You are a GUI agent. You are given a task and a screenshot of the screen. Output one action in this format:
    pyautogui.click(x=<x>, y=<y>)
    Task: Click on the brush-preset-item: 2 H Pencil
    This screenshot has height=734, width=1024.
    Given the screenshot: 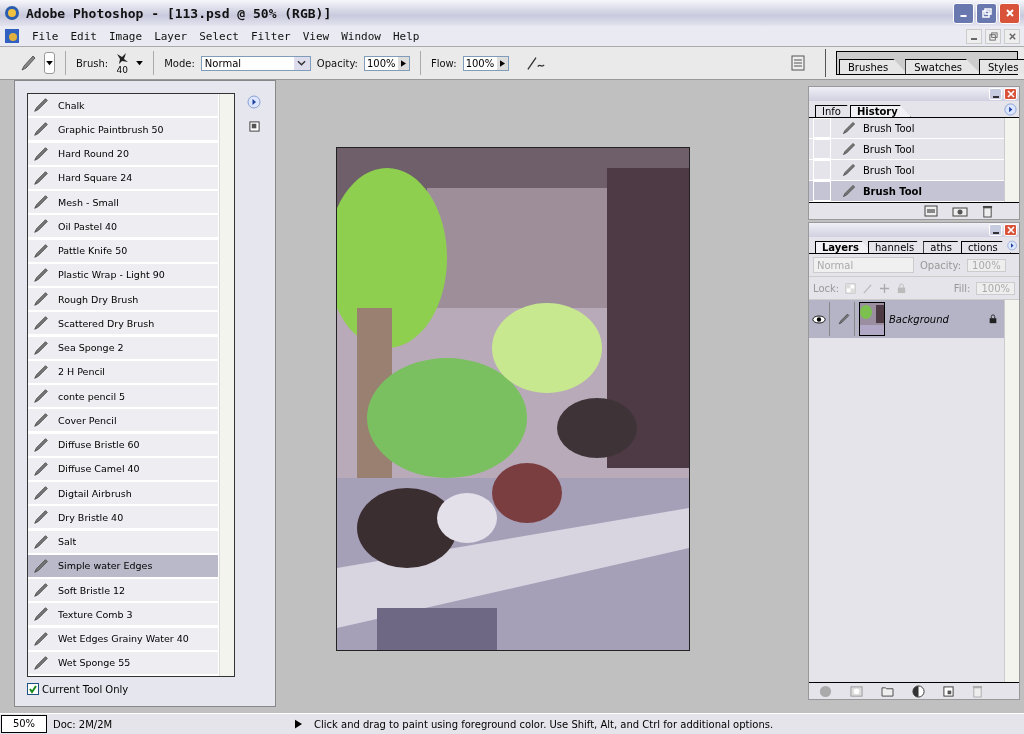 What is the action you would take?
    pyautogui.click(x=123, y=372)
    